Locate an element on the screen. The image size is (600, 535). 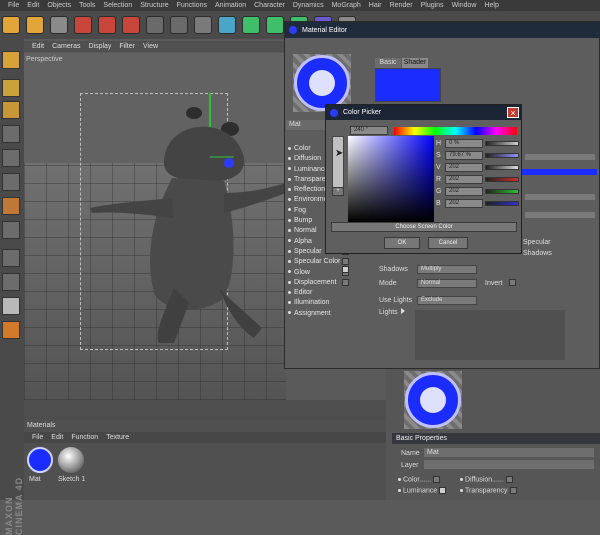
tab-basic: Basic is located at coordinates (388, 63).